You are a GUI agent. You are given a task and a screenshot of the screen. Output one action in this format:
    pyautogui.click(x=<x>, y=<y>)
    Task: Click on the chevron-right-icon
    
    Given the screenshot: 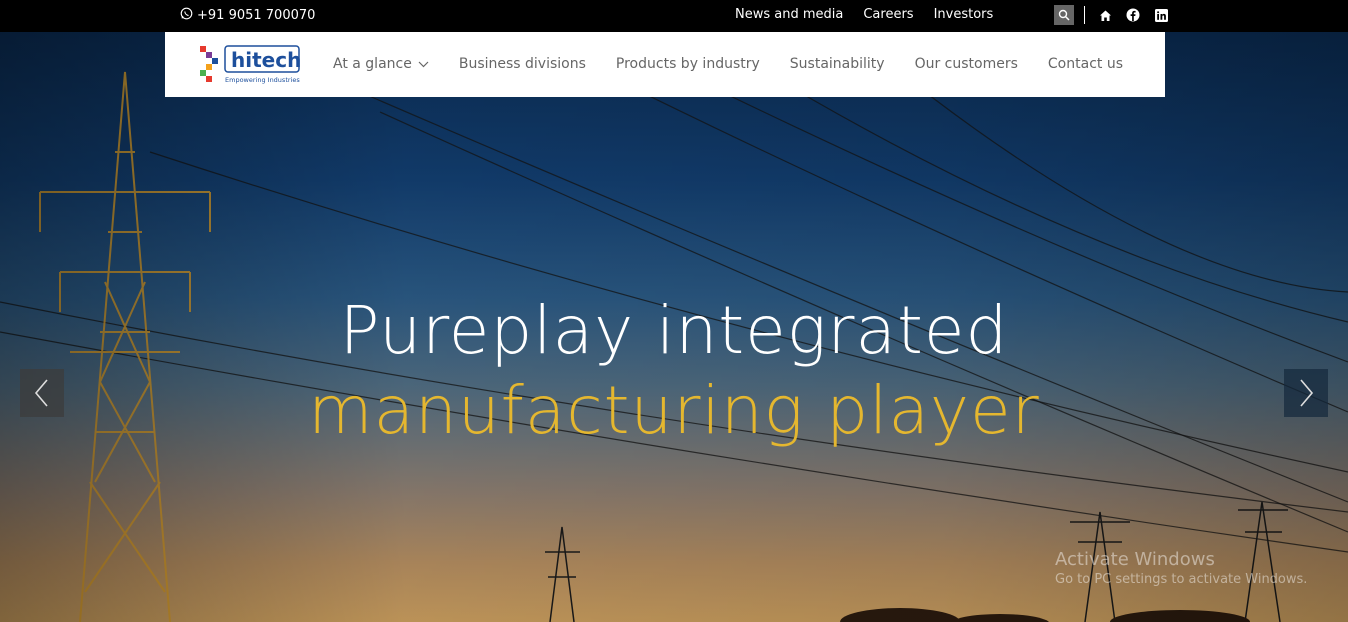 What is the action you would take?
    pyautogui.click(x=1307, y=393)
    